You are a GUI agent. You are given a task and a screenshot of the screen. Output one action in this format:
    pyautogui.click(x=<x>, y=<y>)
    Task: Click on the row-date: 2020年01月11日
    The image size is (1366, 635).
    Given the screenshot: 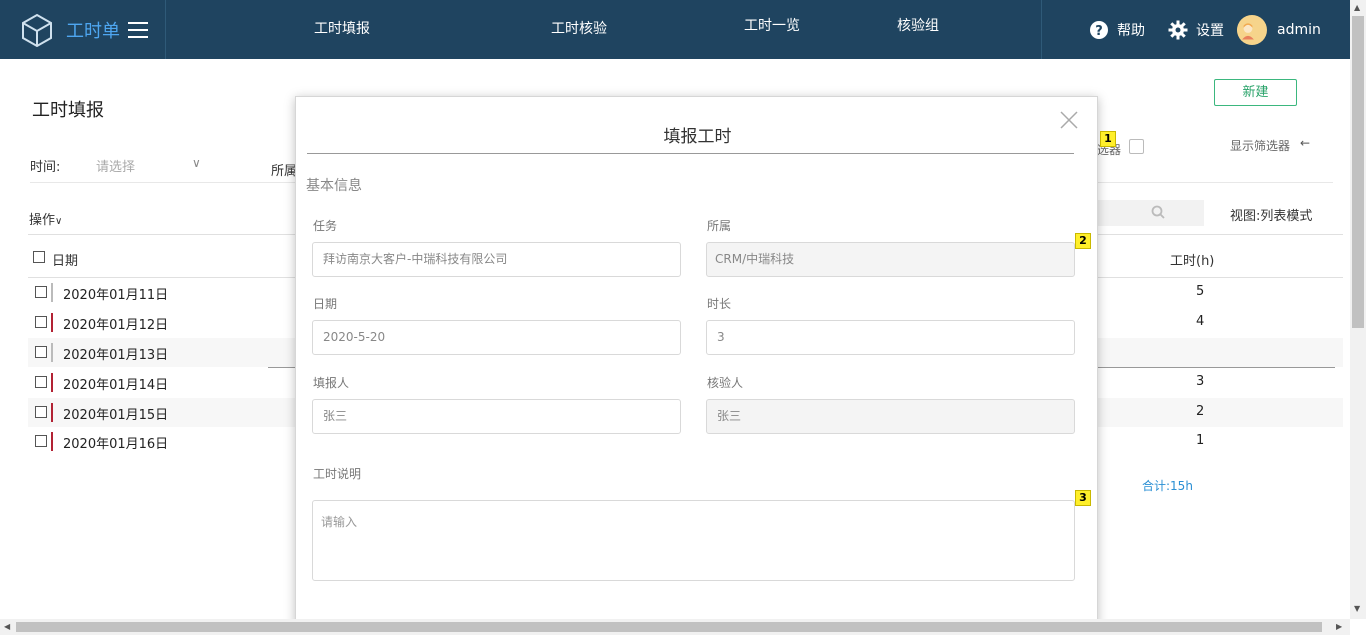 What is the action you would take?
    pyautogui.click(x=116, y=295)
    